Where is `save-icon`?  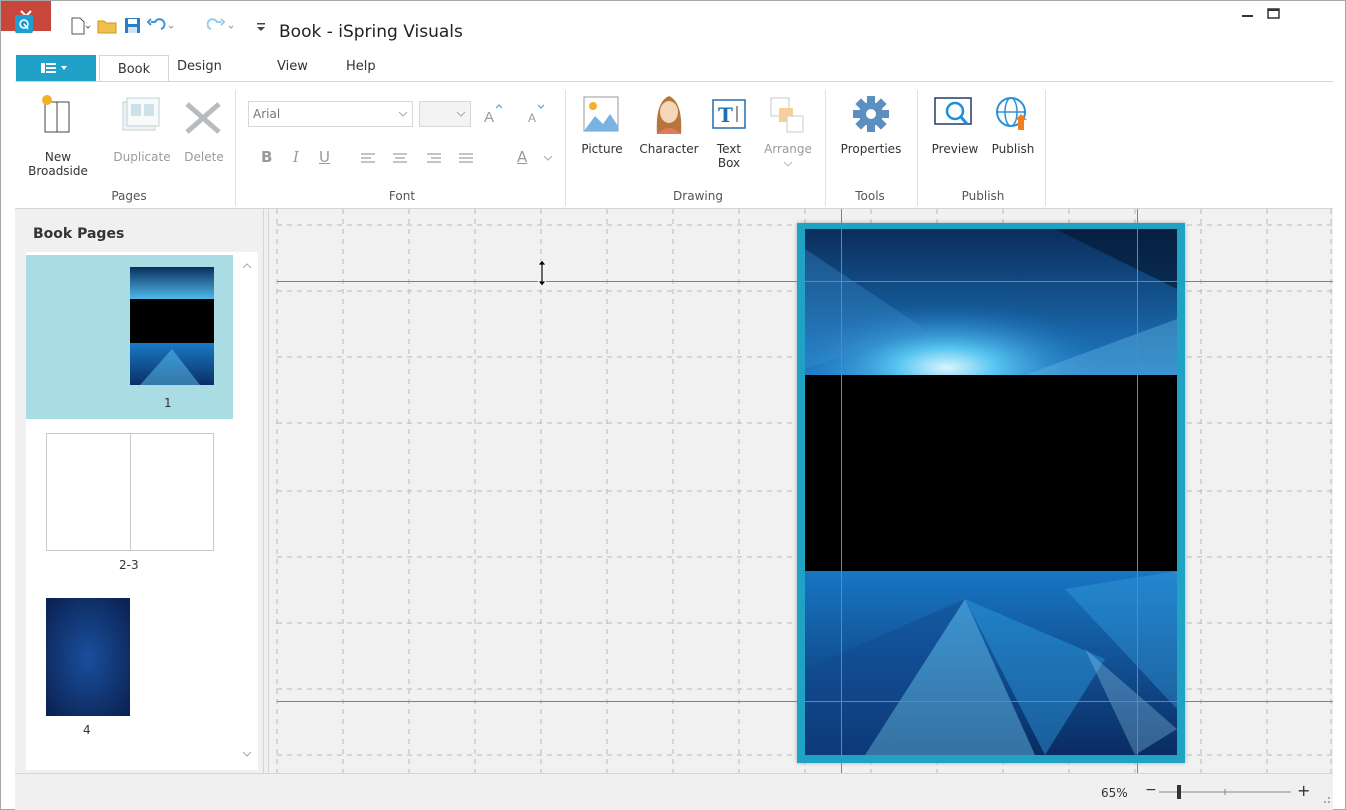 save-icon is located at coordinates (133, 26).